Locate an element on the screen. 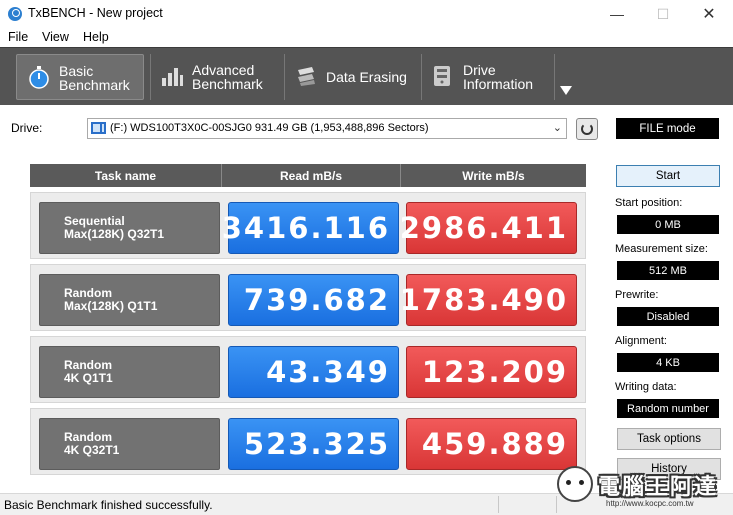 The image size is (733, 515). table-row: Random 4K Q32T1 523.325 459.889 is located at coordinates (308, 441).